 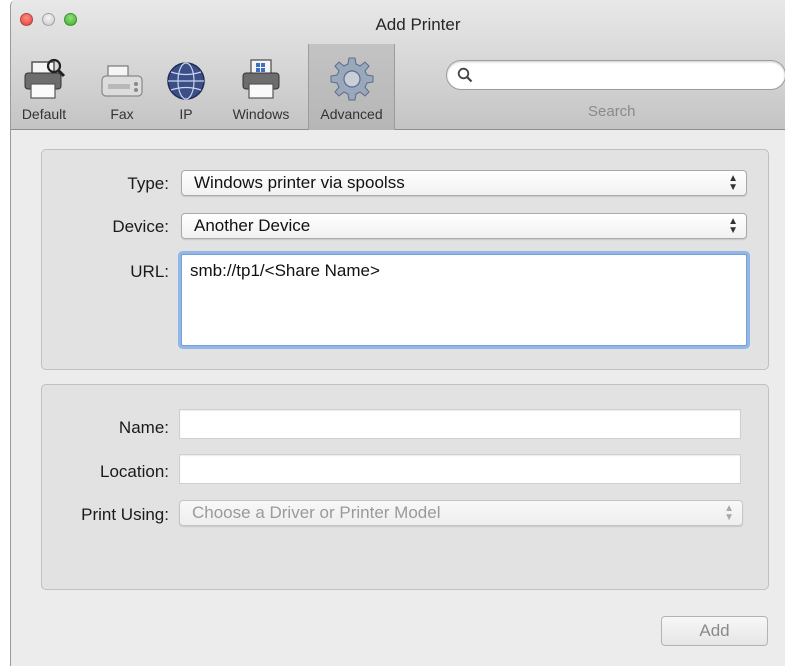 What do you see at coordinates (352, 75) in the screenshot?
I see `gear-icon` at bounding box center [352, 75].